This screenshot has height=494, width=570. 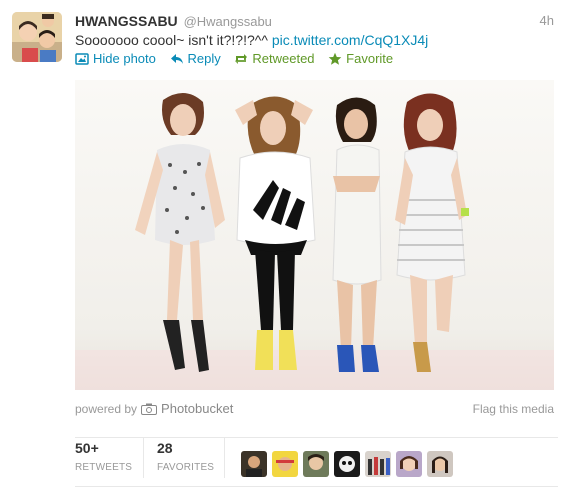 I want to click on photobucket-link: Photobucket, so click(x=187, y=409).